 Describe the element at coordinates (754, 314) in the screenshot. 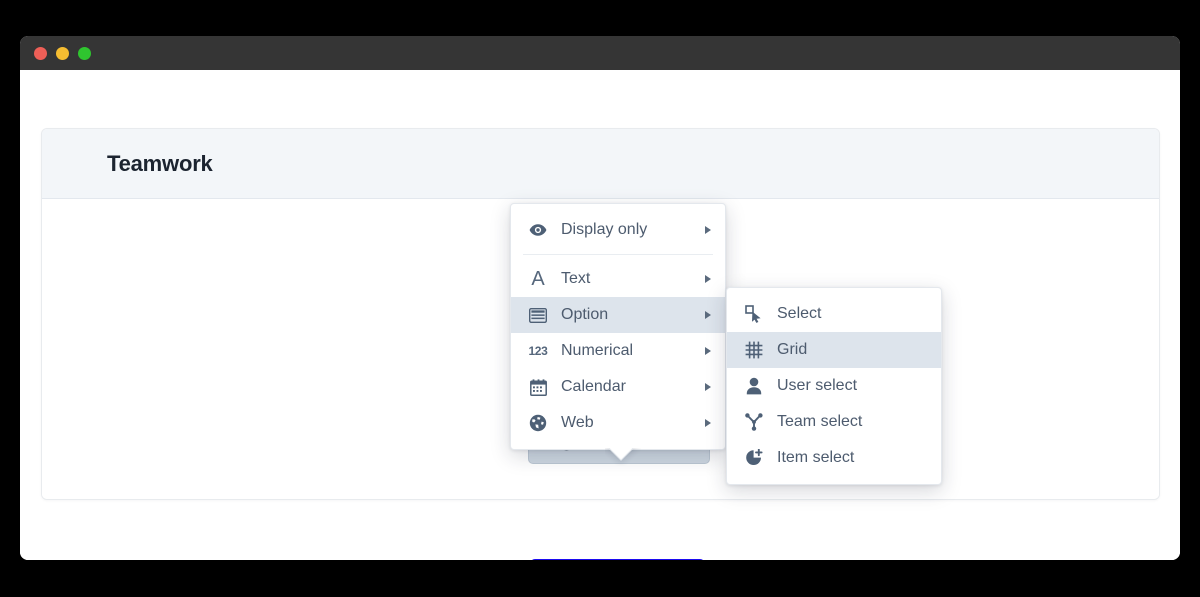

I see `cursor-select-icon` at that location.